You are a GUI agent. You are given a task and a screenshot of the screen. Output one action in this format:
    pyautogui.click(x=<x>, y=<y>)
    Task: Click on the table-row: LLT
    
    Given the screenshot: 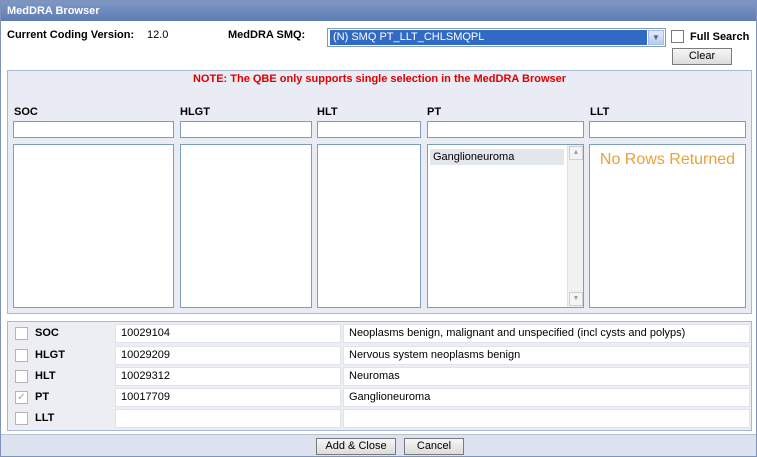 What is the action you would take?
    pyautogui.click(x=381, y=418)
    